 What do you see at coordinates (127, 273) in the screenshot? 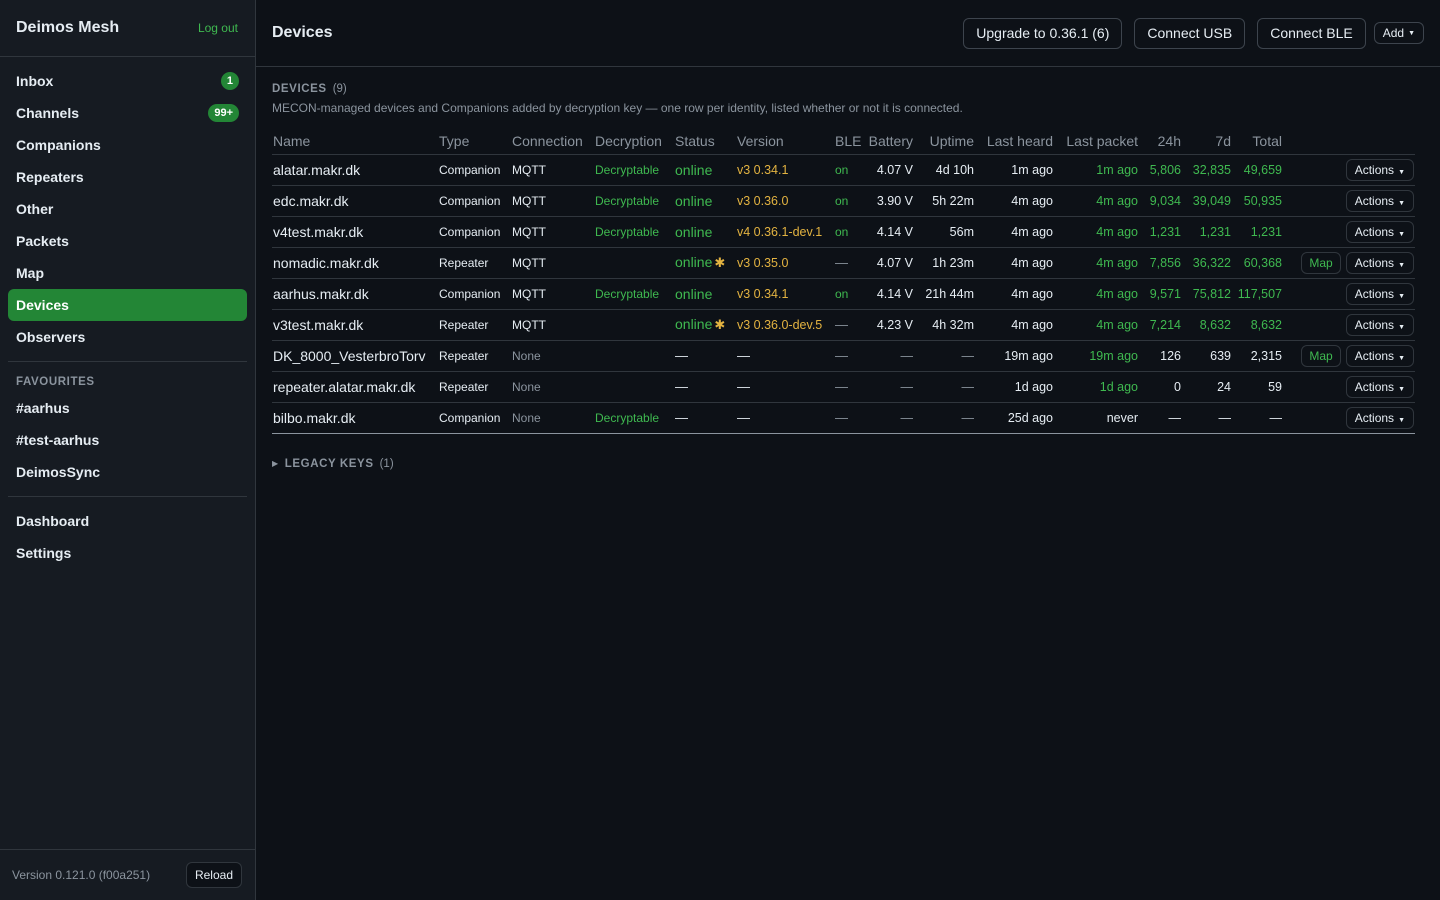
I see `sidebar-item-map: Map` at bounding box center [127, 273].